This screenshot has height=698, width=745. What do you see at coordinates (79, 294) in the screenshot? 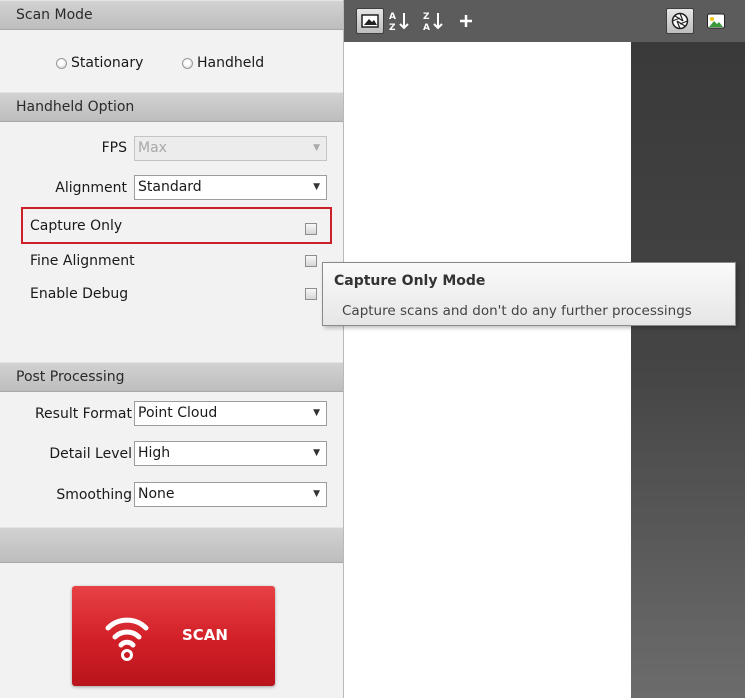
I see `enable-debug-label: Enable Debug` at bounding box center [79, 294].